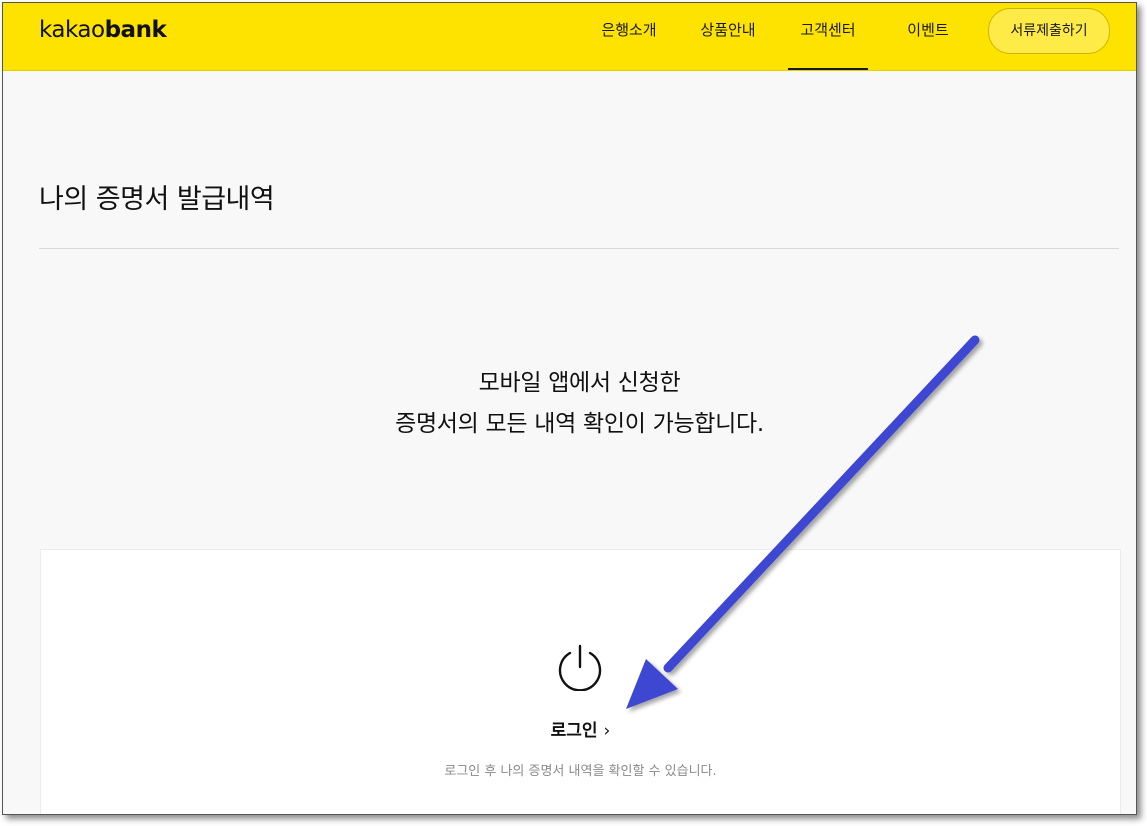  What do you see at coordinates (607, 731) in the screenshot?
I see `chevron-right-icon: ›` at bounding box center [607, 731].